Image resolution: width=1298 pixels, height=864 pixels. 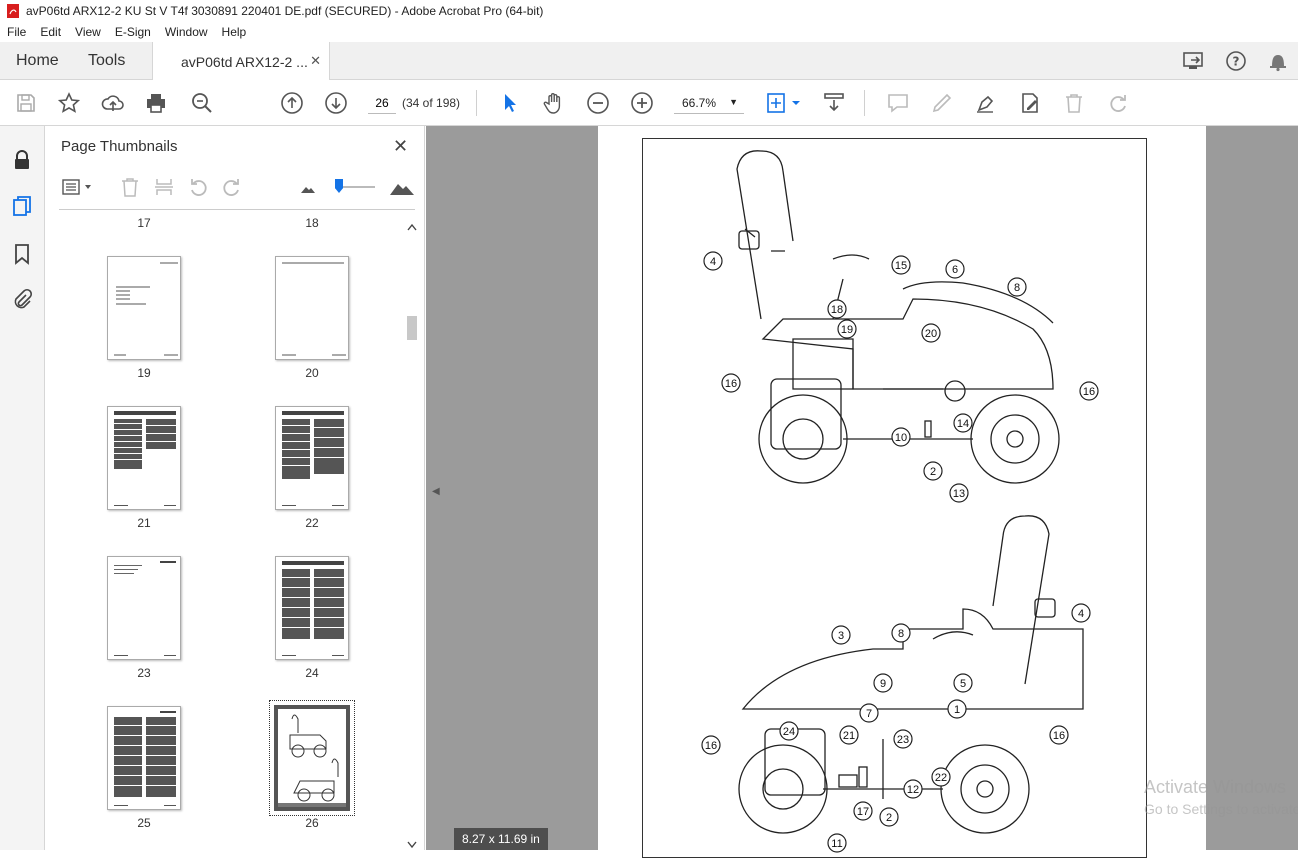 I want to click on zoom-in-icon, so click(x=642, y=103).